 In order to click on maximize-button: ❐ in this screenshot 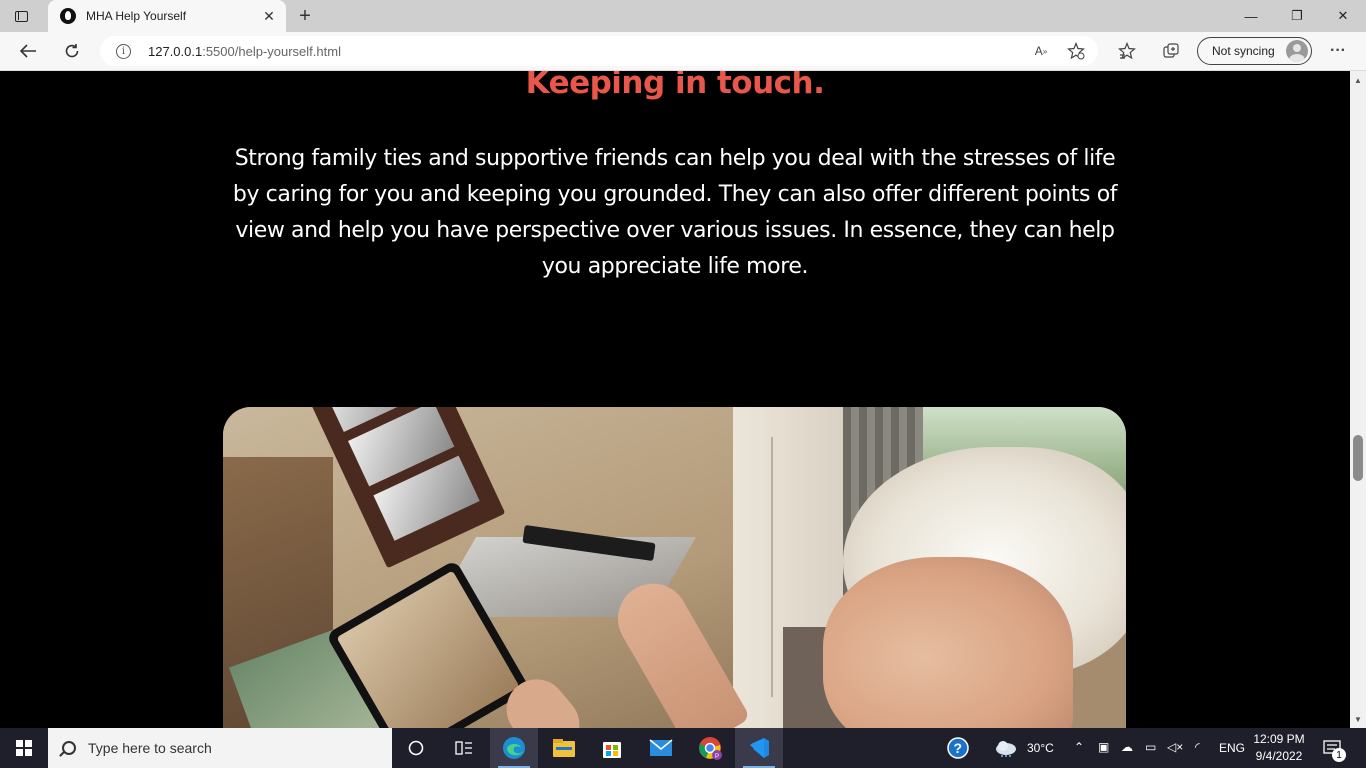, I will do `click(1297, 16)`.